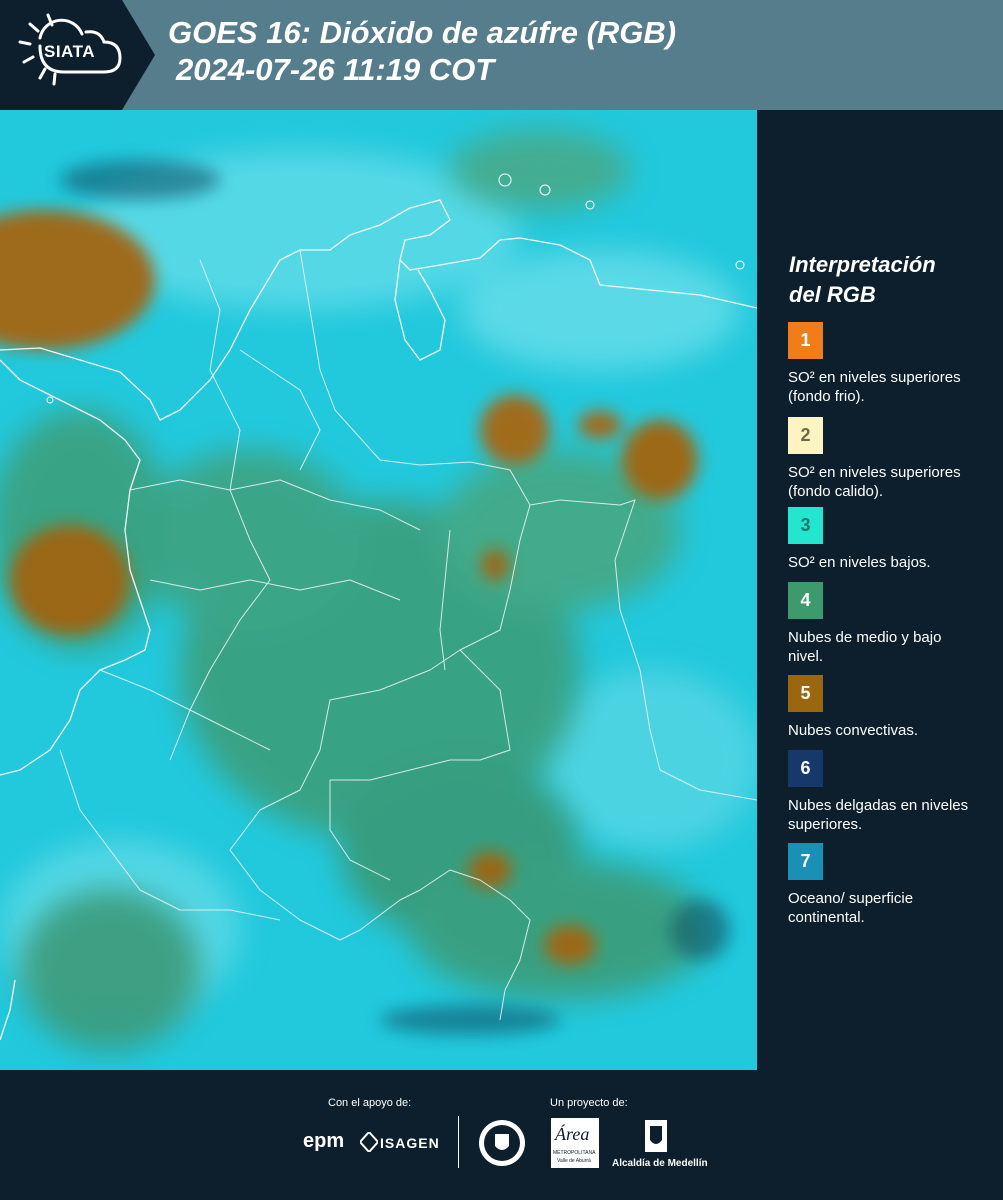 This screenshot has height=1200, width=1003. Describe the element at coordinates (859, 562) in the screenshot. I see `legend-label-3: SO² en niveles bajos.` at that location.